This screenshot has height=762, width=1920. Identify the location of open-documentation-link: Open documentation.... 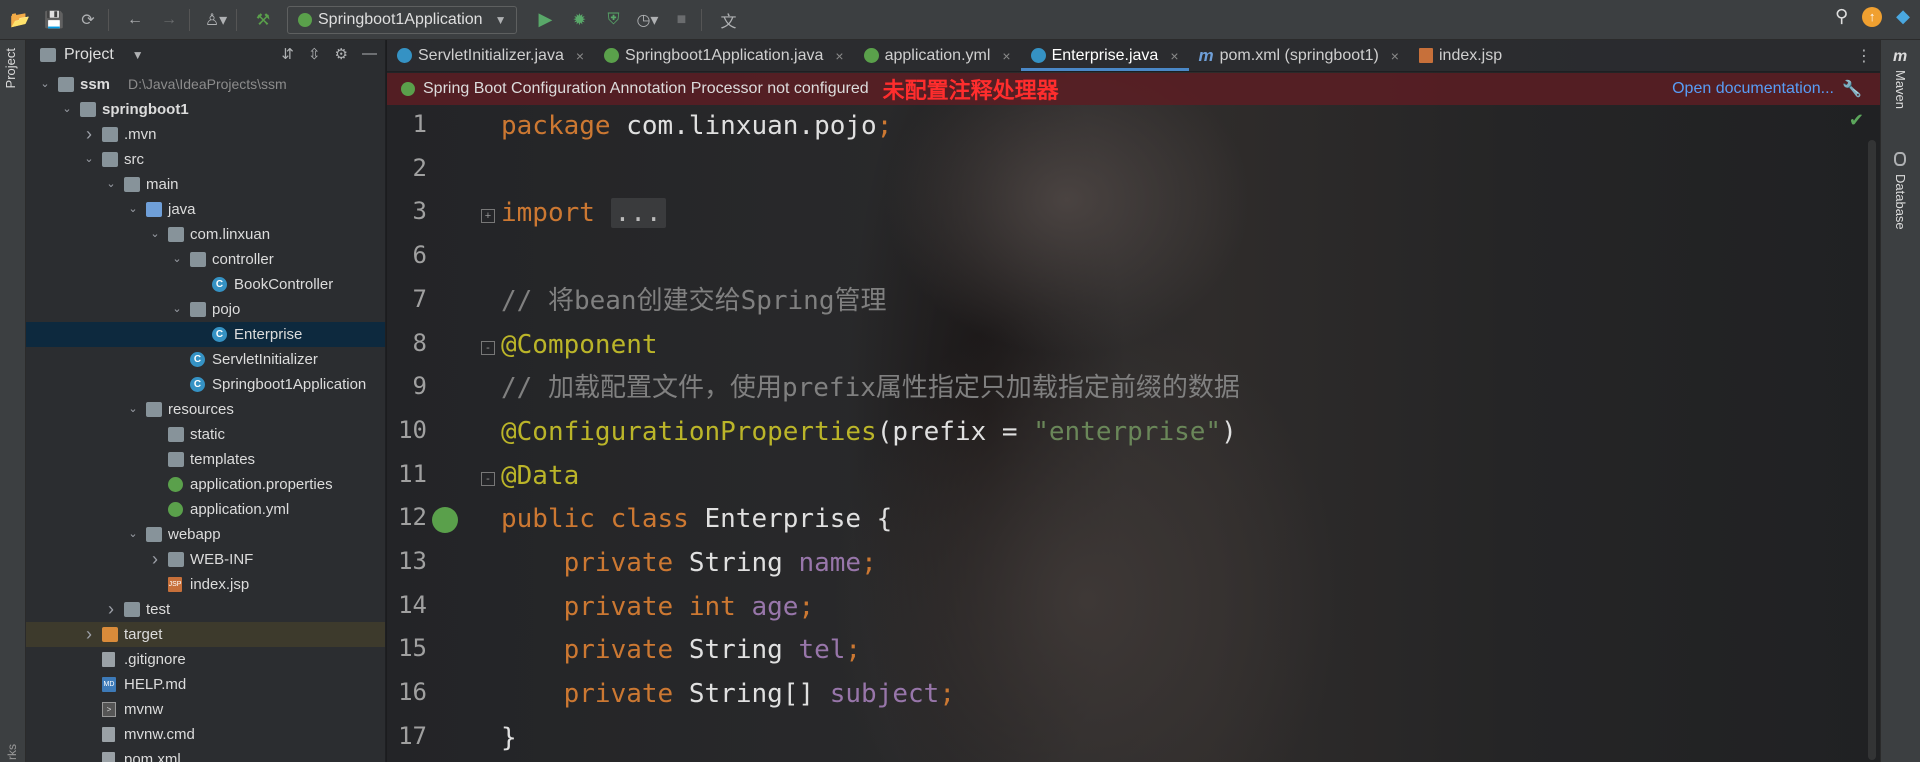
(1753, 89).